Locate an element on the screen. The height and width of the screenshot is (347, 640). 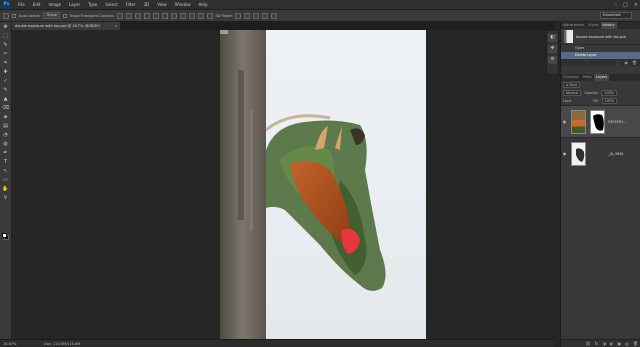
history-panel-tabs: Adjustments Styles History is located at coordinates (600, 25).